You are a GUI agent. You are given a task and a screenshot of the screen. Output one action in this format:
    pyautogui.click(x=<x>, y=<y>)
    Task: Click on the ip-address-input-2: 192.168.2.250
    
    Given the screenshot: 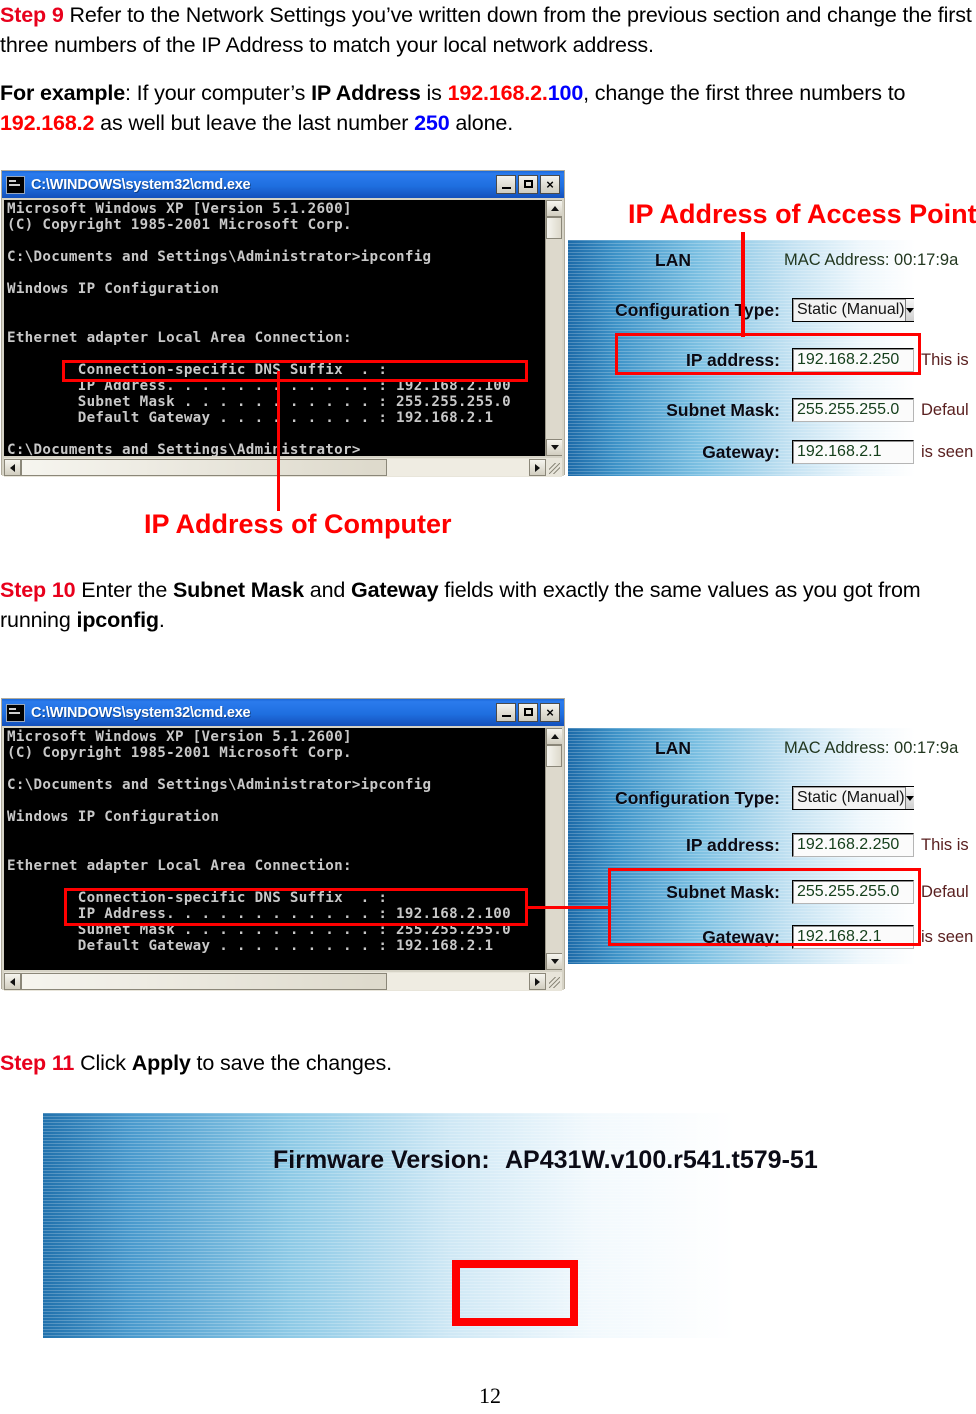 What is the action you would take?
    pyautogui.click(x=853, y=845)
    